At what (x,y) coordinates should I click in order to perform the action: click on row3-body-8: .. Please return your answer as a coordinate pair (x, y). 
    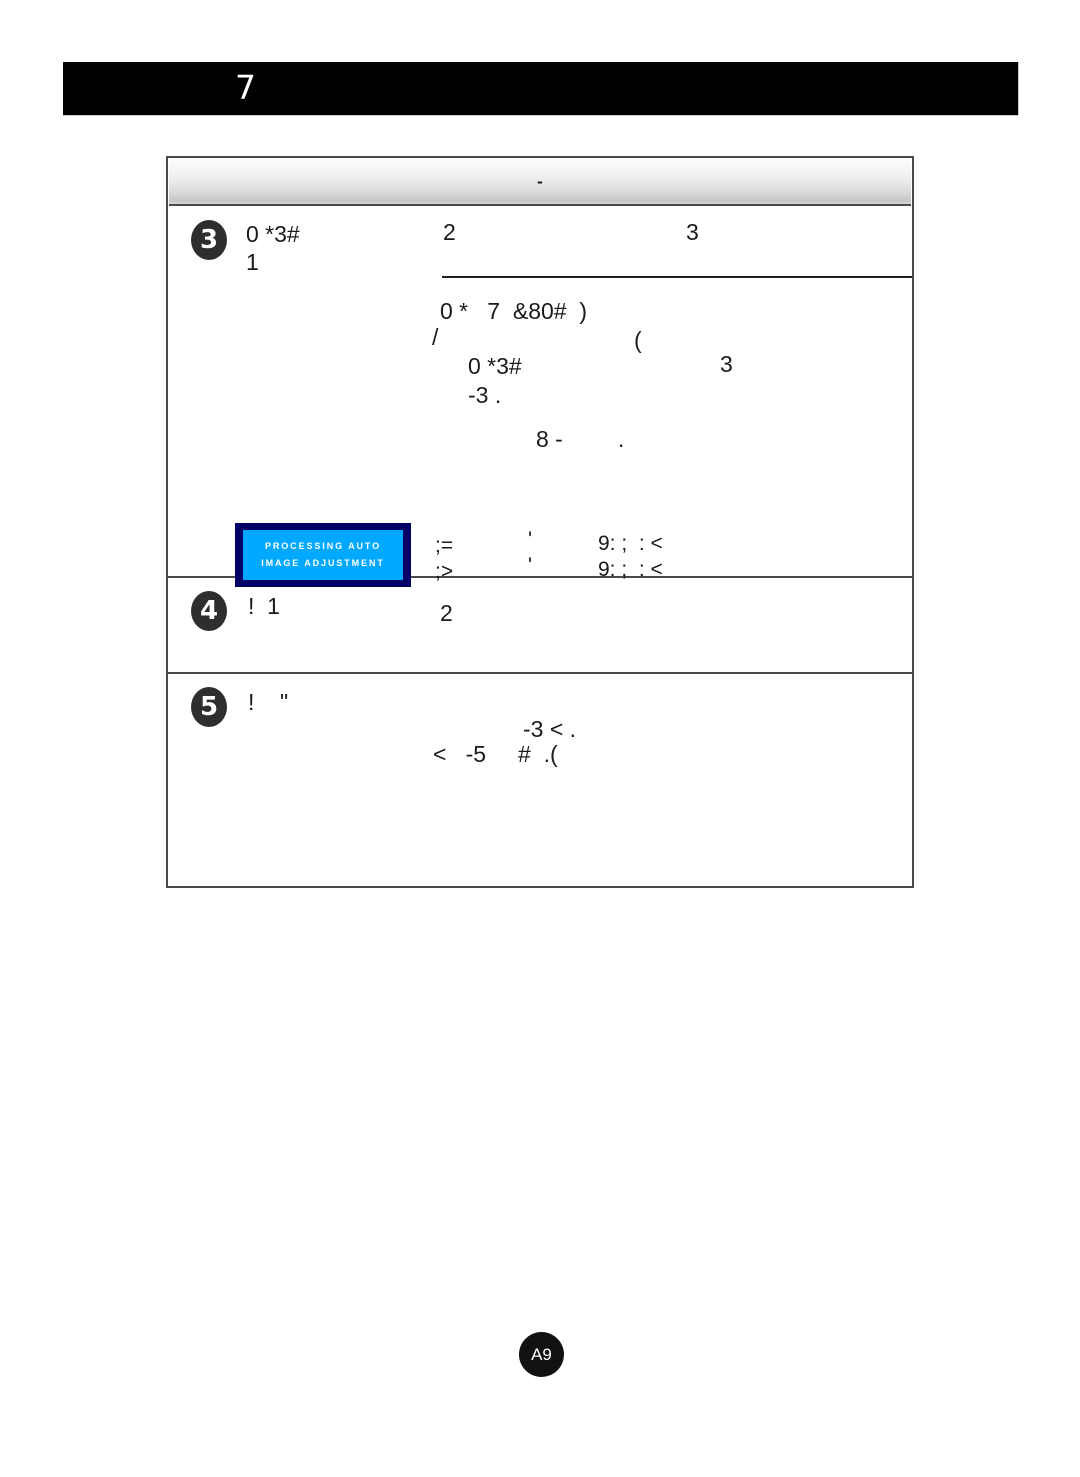
    Looking at the image, I should click on (621, 439).